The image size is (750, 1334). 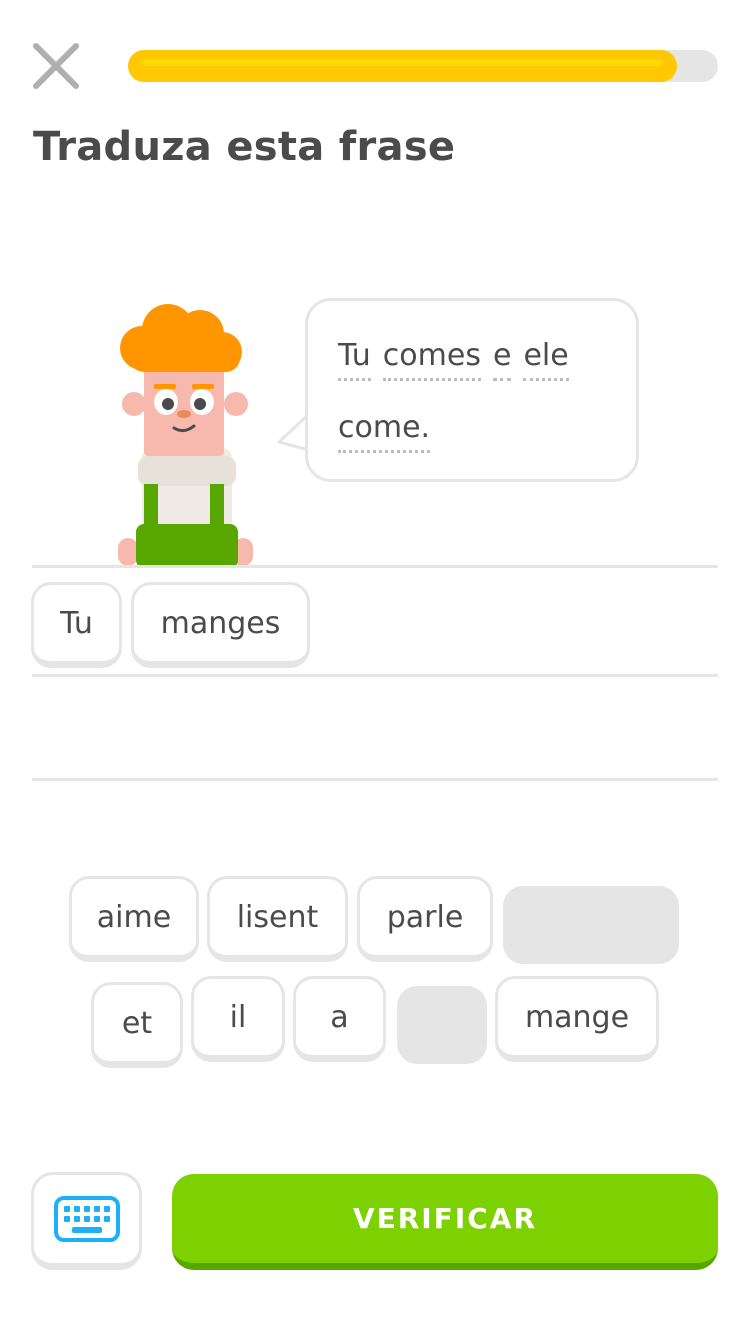 I want to click on word-bank-tile: et, so click(x=137, y=1025).